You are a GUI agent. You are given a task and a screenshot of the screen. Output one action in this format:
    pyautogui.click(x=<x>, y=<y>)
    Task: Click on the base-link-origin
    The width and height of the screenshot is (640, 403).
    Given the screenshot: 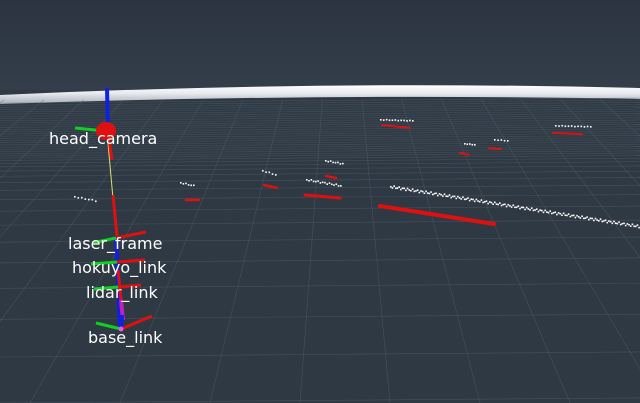 What is the action you would take?
    pyautogui.click(x=121, y=329)
    